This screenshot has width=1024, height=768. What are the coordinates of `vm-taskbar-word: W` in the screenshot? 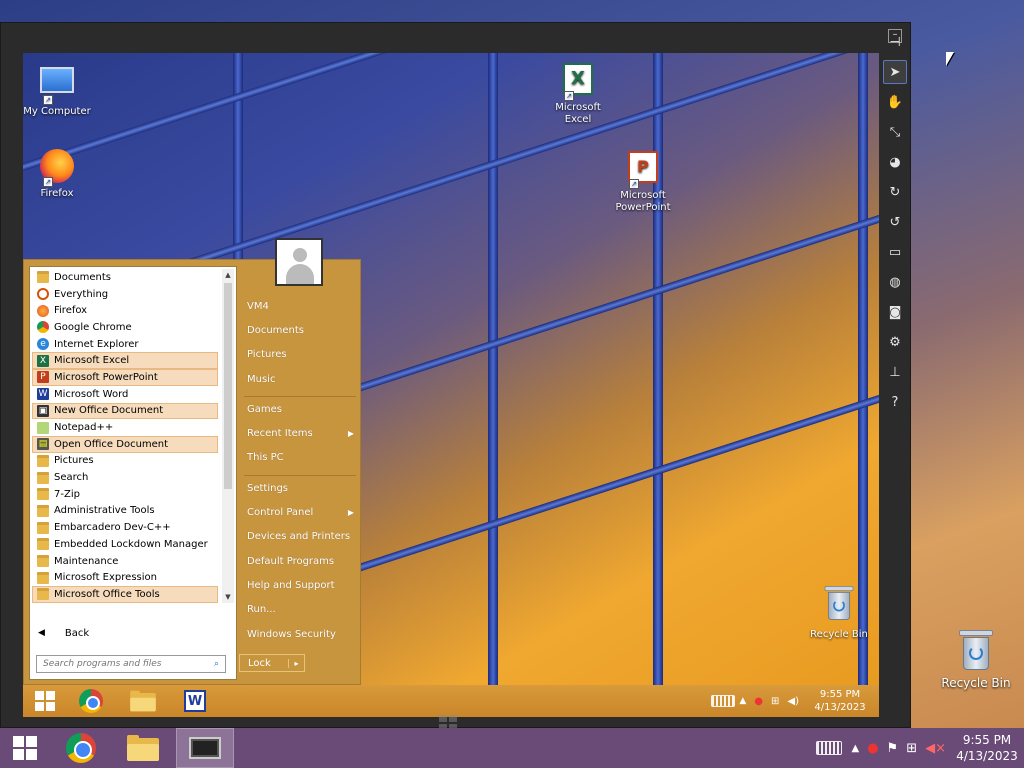 It's located at (195, 701).